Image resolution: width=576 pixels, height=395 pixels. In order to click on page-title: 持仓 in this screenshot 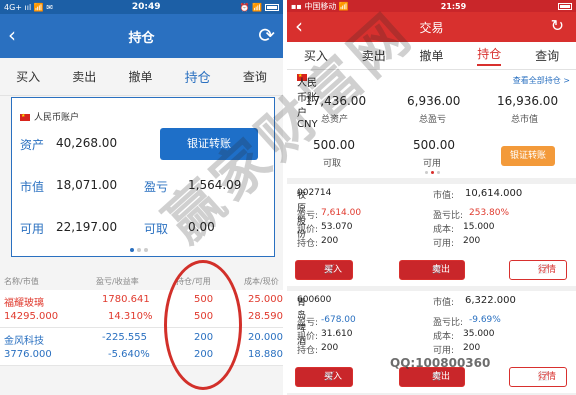, I will do `click(141, 38)`.